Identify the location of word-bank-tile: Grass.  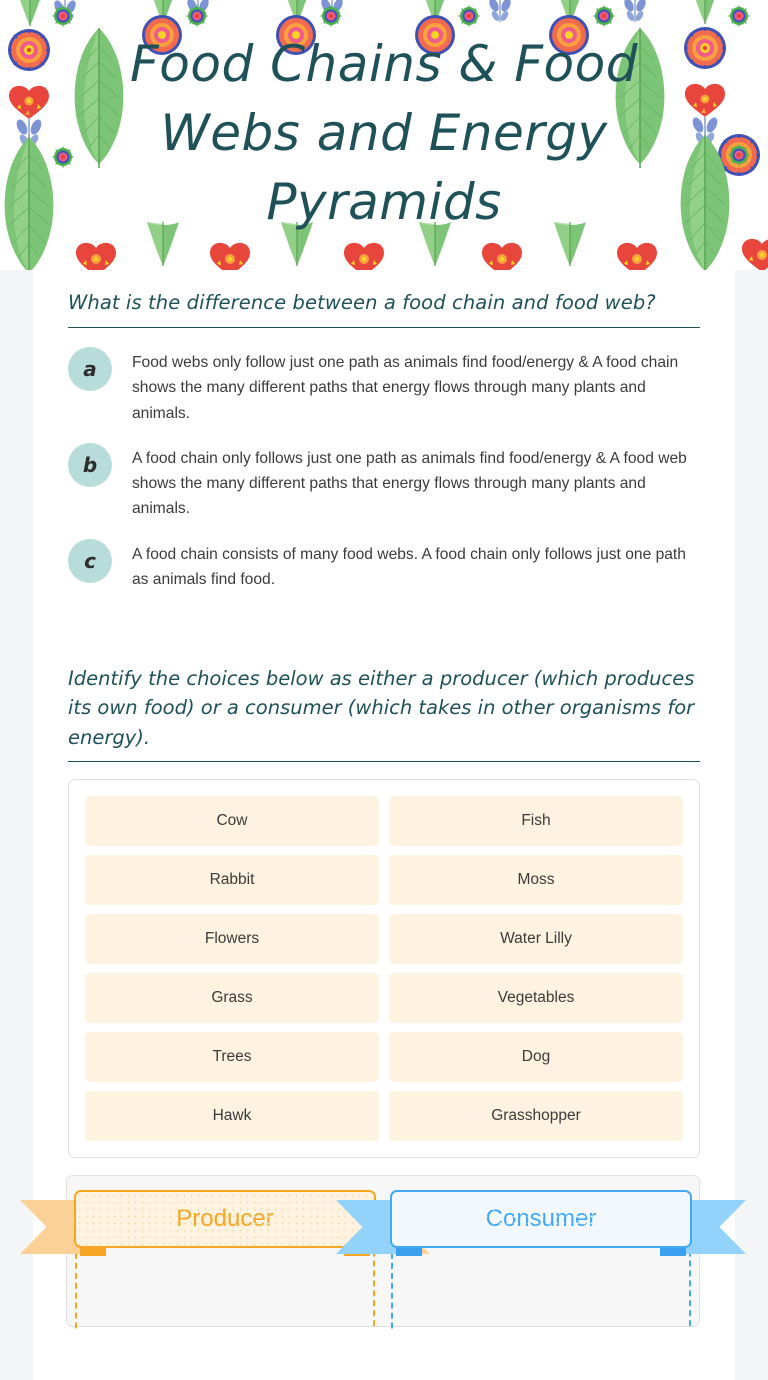
(232, 997).